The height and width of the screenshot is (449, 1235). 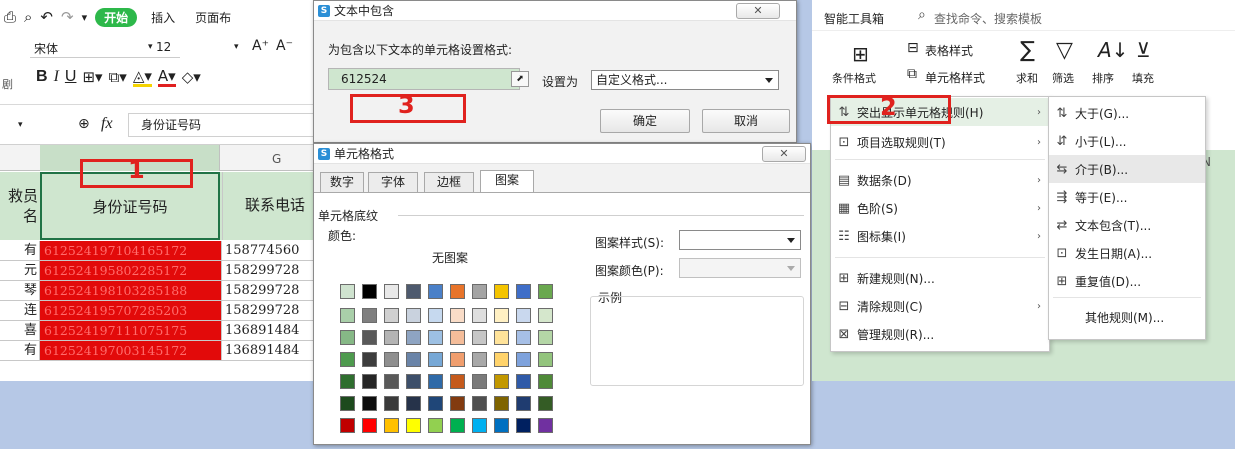 I want to click on cancel-button: 取消, so click(x=746, y=121).